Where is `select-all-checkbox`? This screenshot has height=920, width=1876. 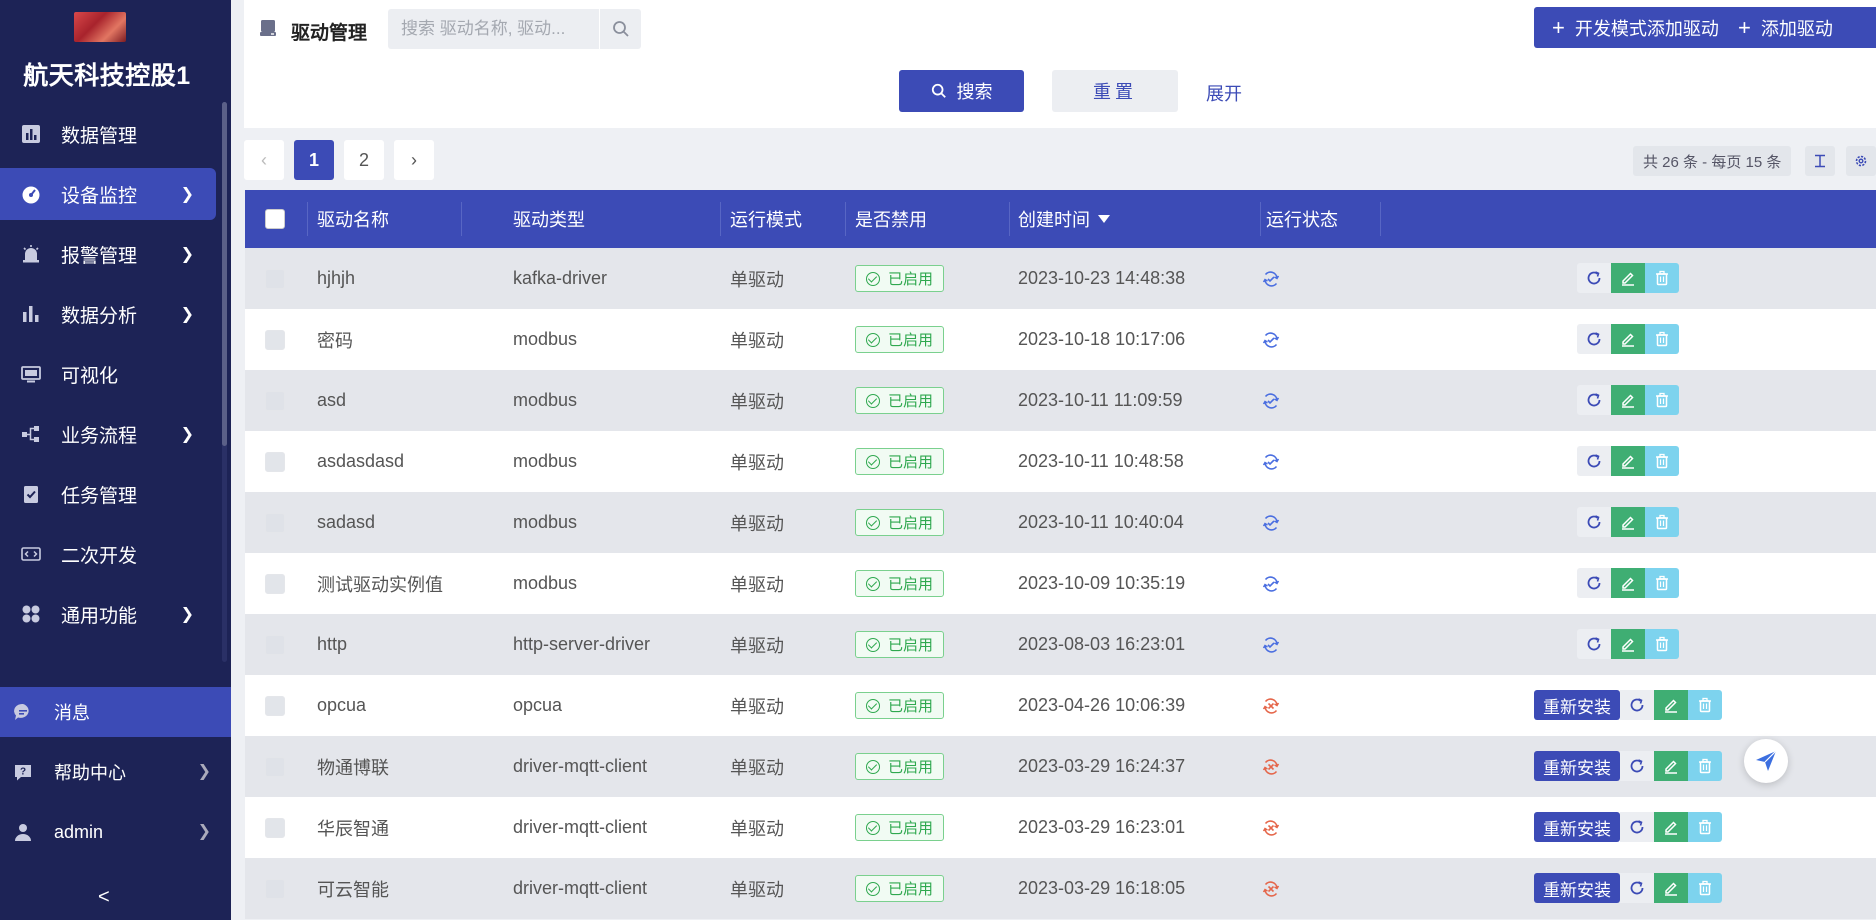
select-all-checkbox is located at coordinates (275, 219).